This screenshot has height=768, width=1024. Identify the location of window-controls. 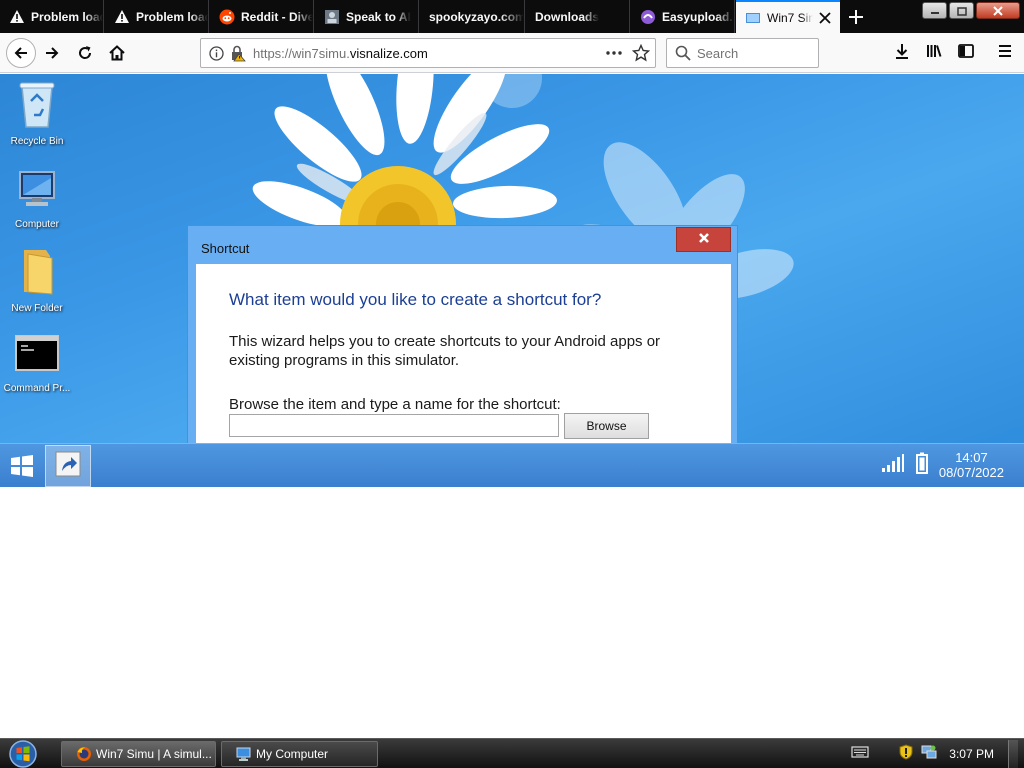
(971, 10).